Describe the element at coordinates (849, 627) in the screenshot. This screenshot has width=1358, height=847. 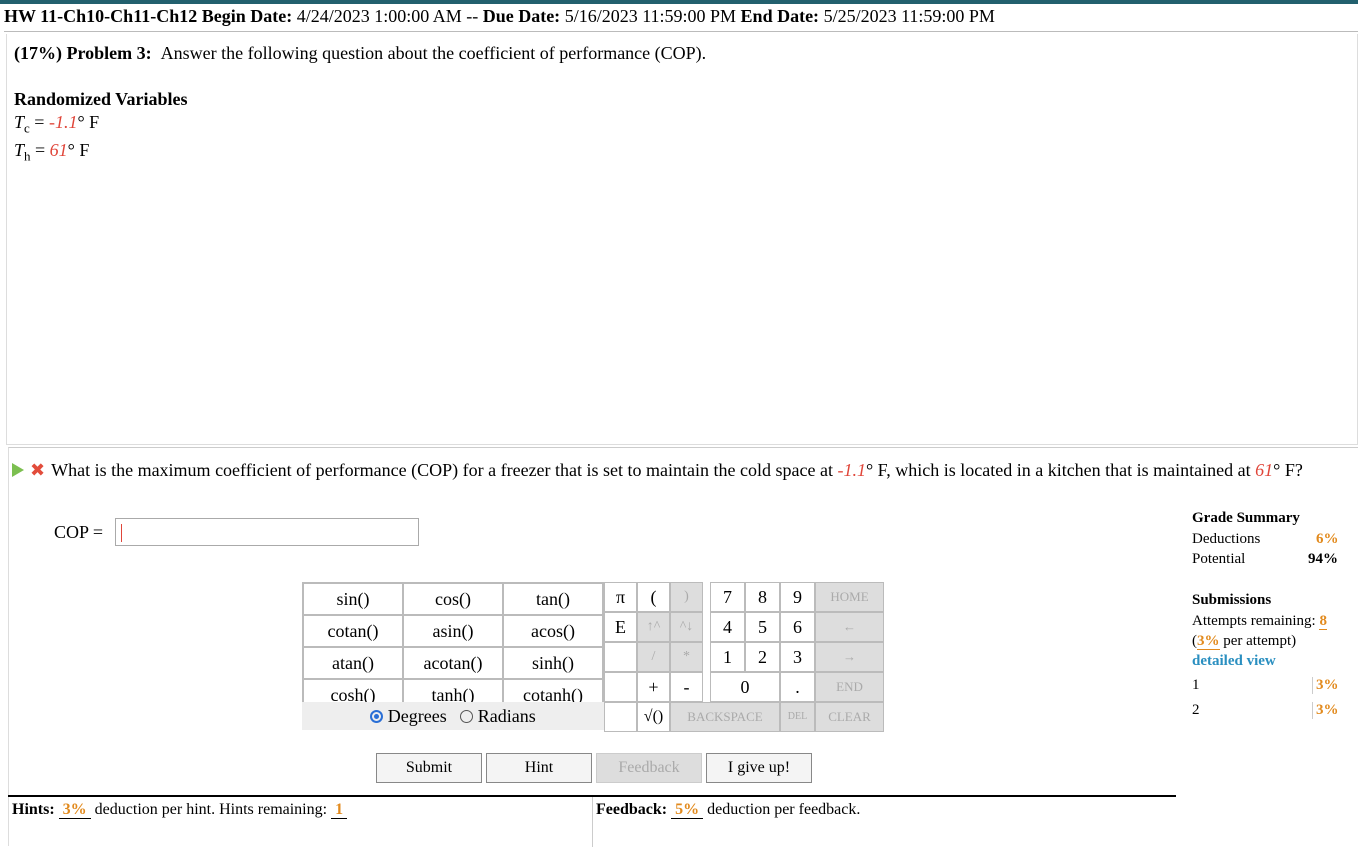
I see `left-arrow-key: ←` at that location.